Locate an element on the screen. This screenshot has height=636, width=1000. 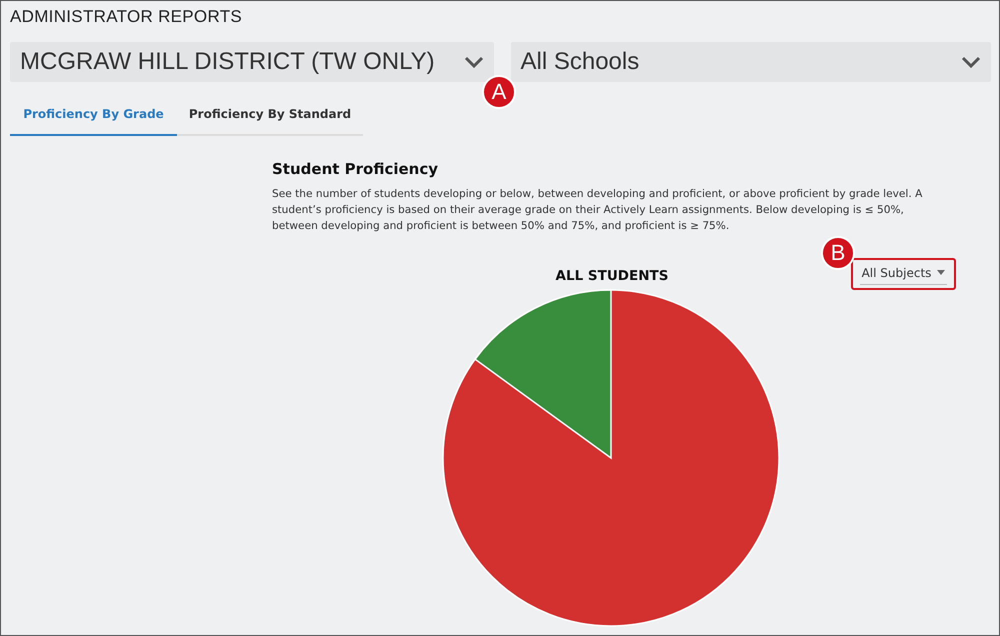
caret-down-icon is located at coordinates (941, 272).